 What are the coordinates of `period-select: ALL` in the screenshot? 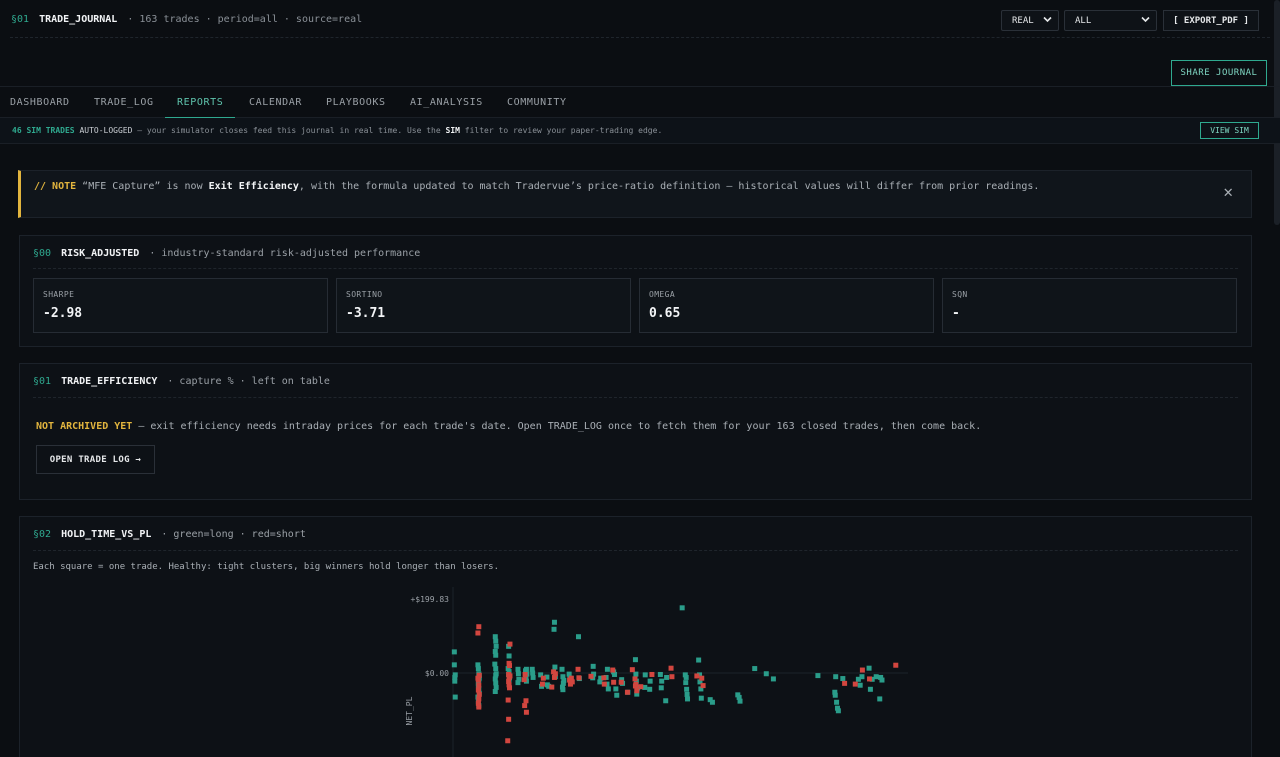 It's located at (1110, 20).